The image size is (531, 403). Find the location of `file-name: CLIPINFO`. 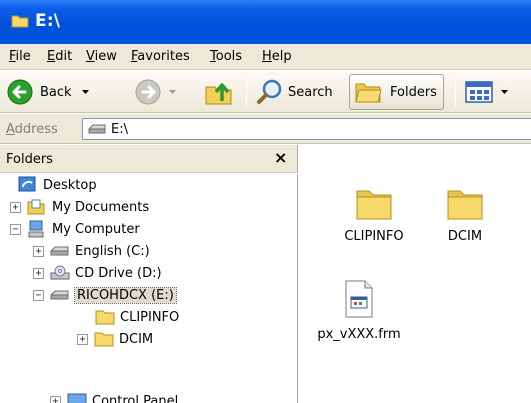

file-name: CLIPINFO is located at coordinates (374, 236).